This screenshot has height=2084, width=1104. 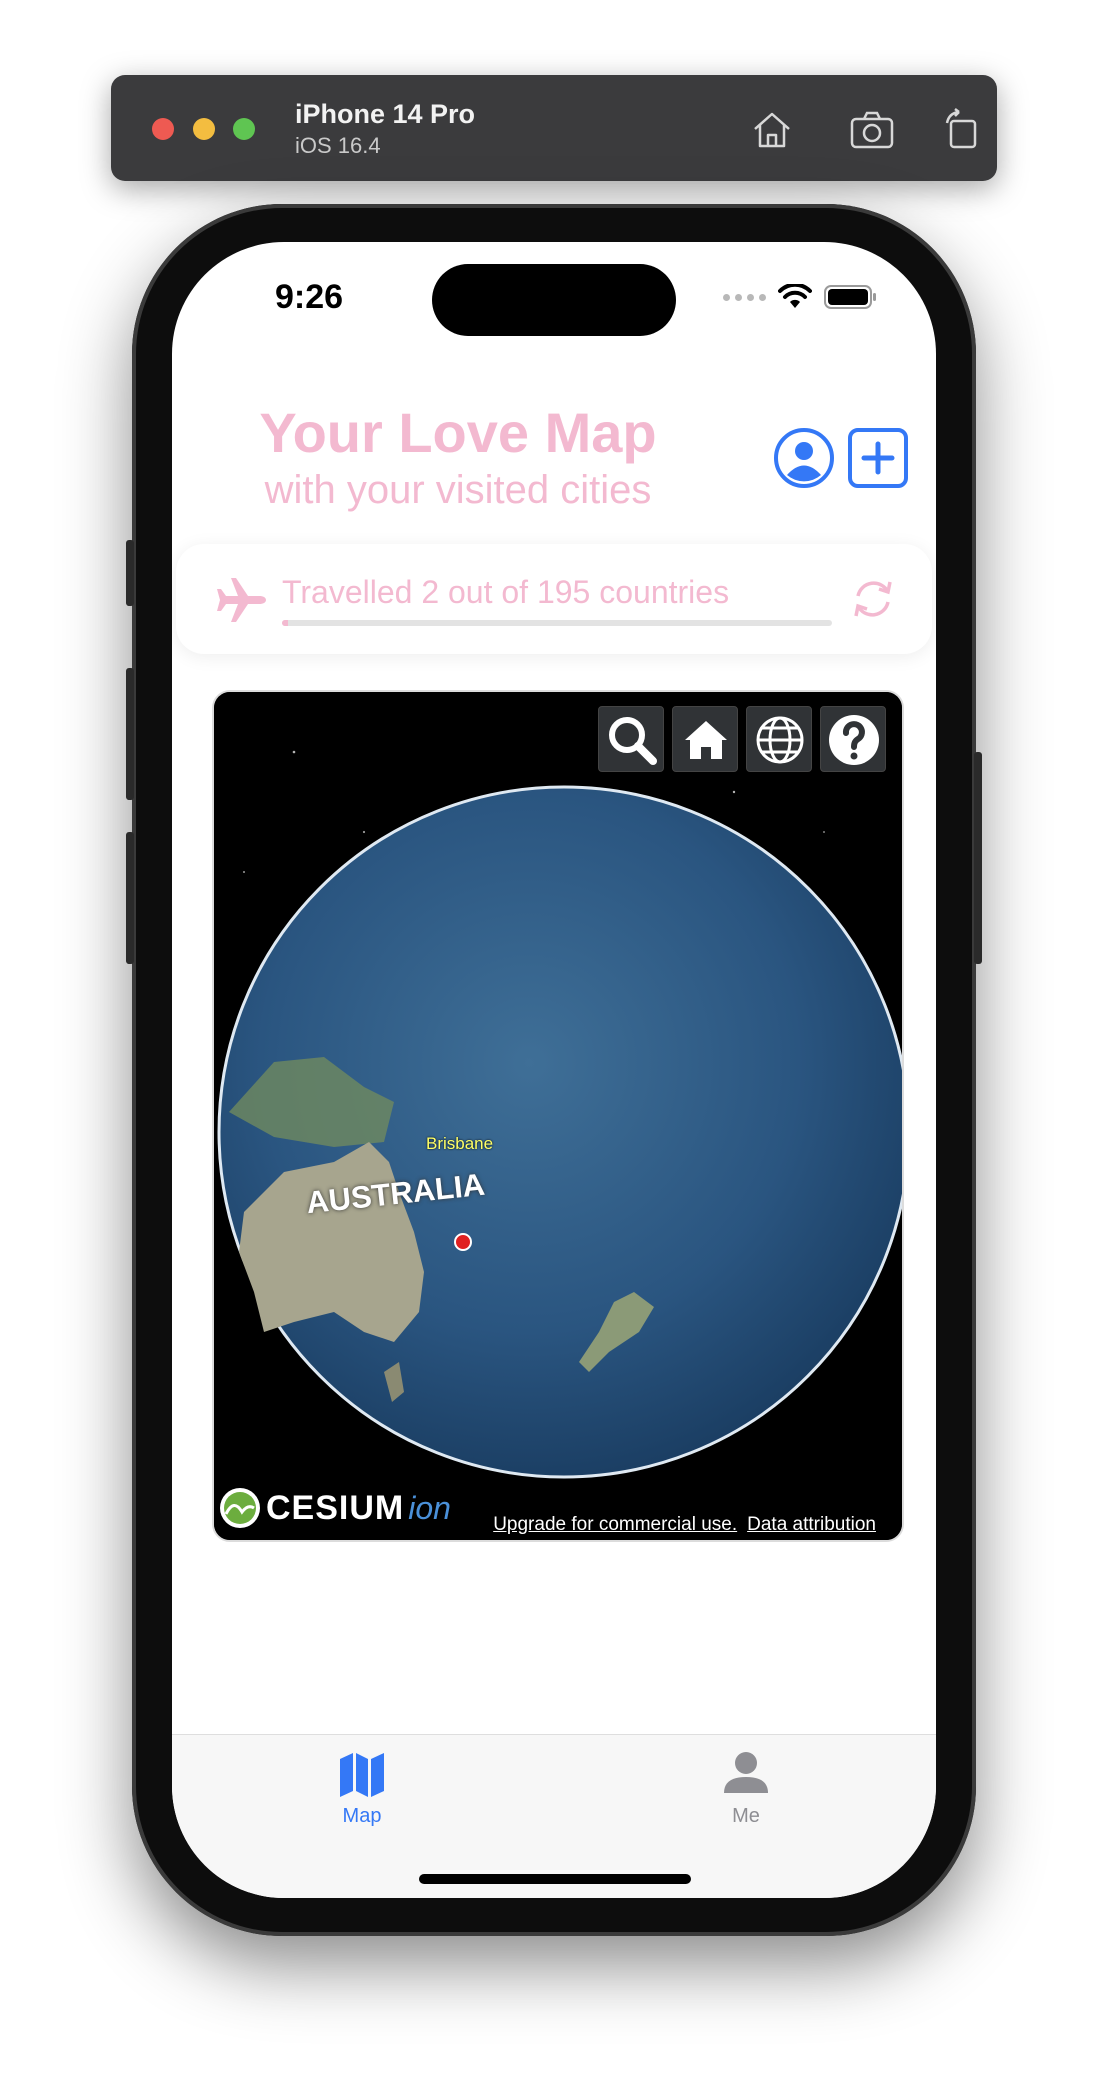 I want to click on map-search-button, so click(x=631, y=739).